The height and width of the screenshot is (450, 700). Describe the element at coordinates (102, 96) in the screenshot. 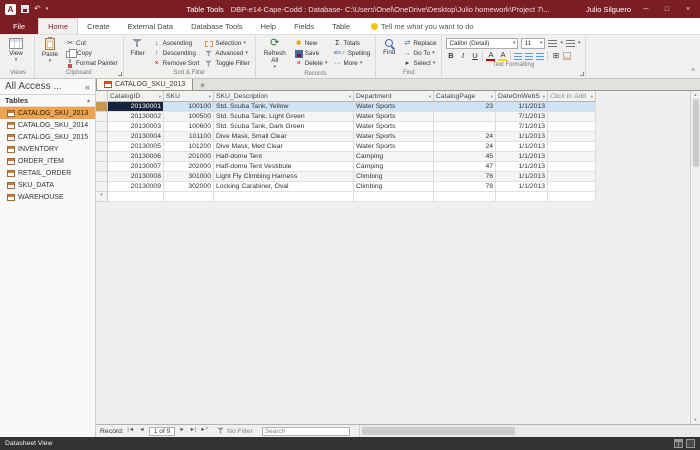

I see `select-all-corner` at that location.